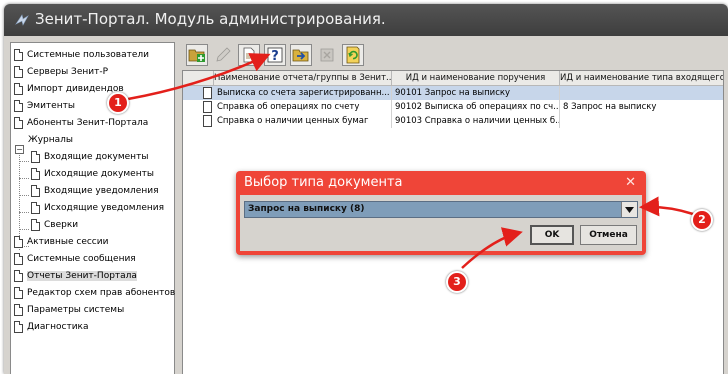 Image resolution: width=728 pixels, height=374 pixels. I want to click on document-type-value: Запрос на выписку (8), so click(306, 209).